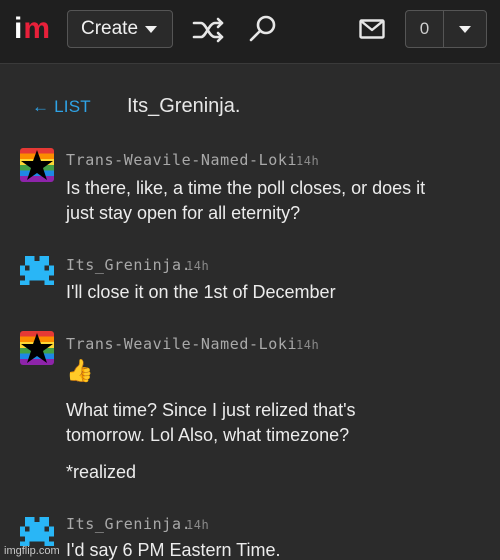  I want to click on notifications-control: 0, so click(446, 29).